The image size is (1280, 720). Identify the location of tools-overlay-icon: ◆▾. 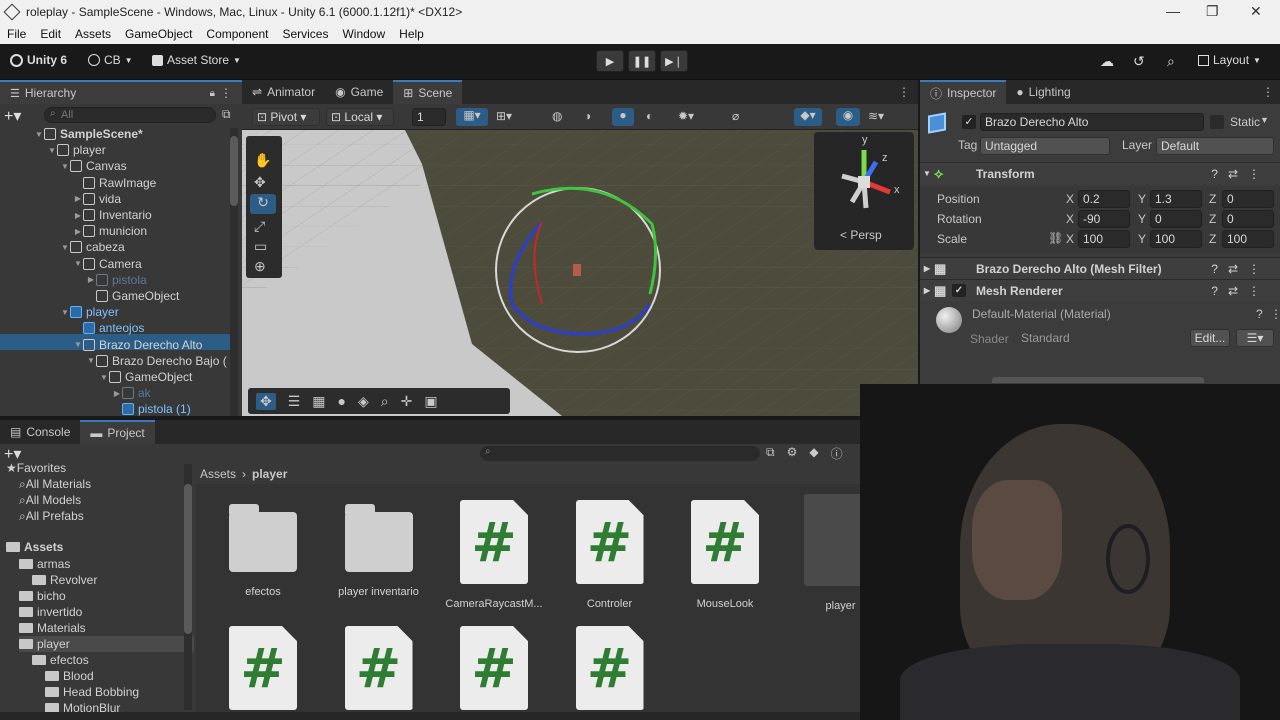
(808, 117).